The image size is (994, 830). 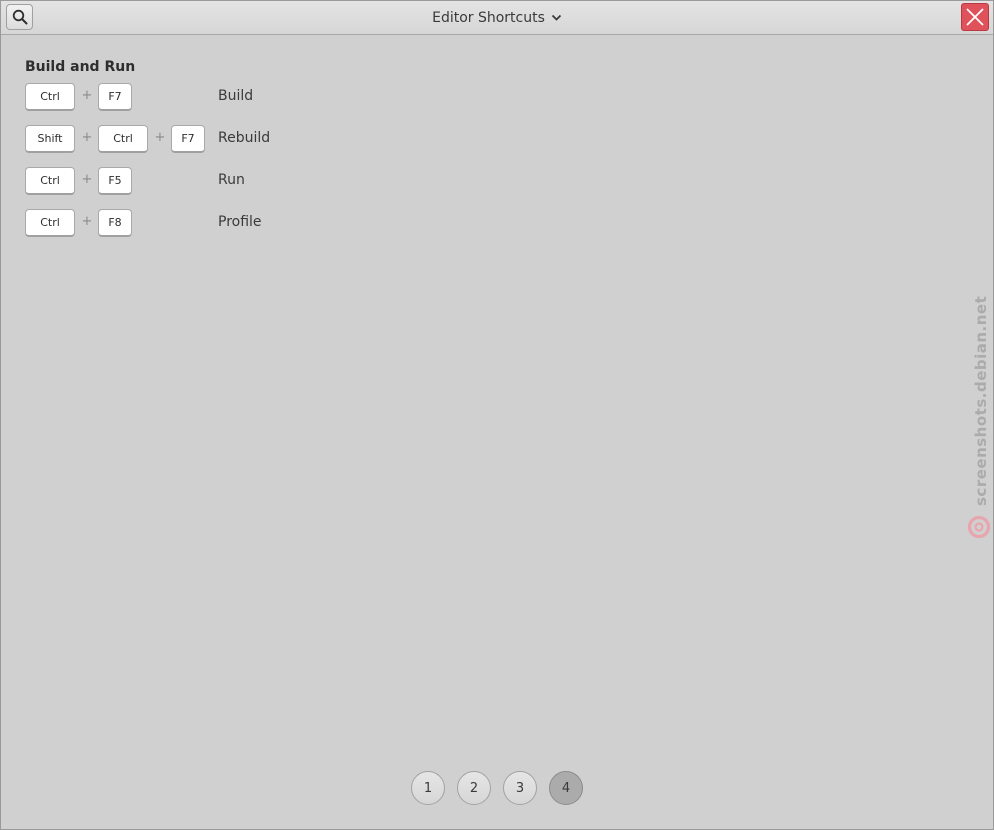 I want to click on search-button, so click(x=19, y=17).